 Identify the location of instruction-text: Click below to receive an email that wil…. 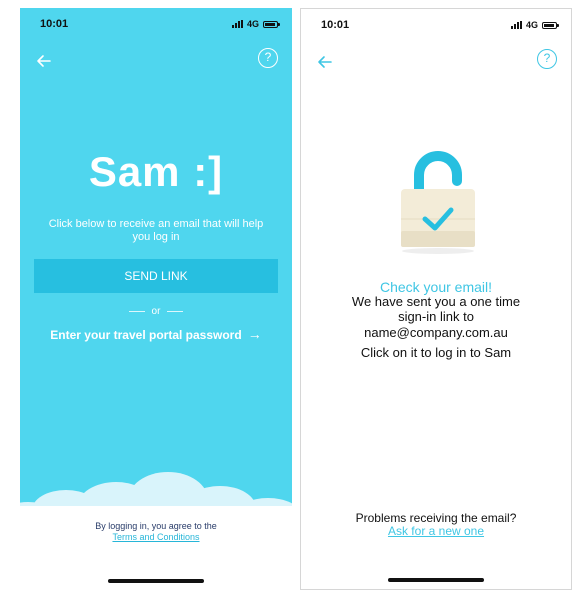
(156, 230).